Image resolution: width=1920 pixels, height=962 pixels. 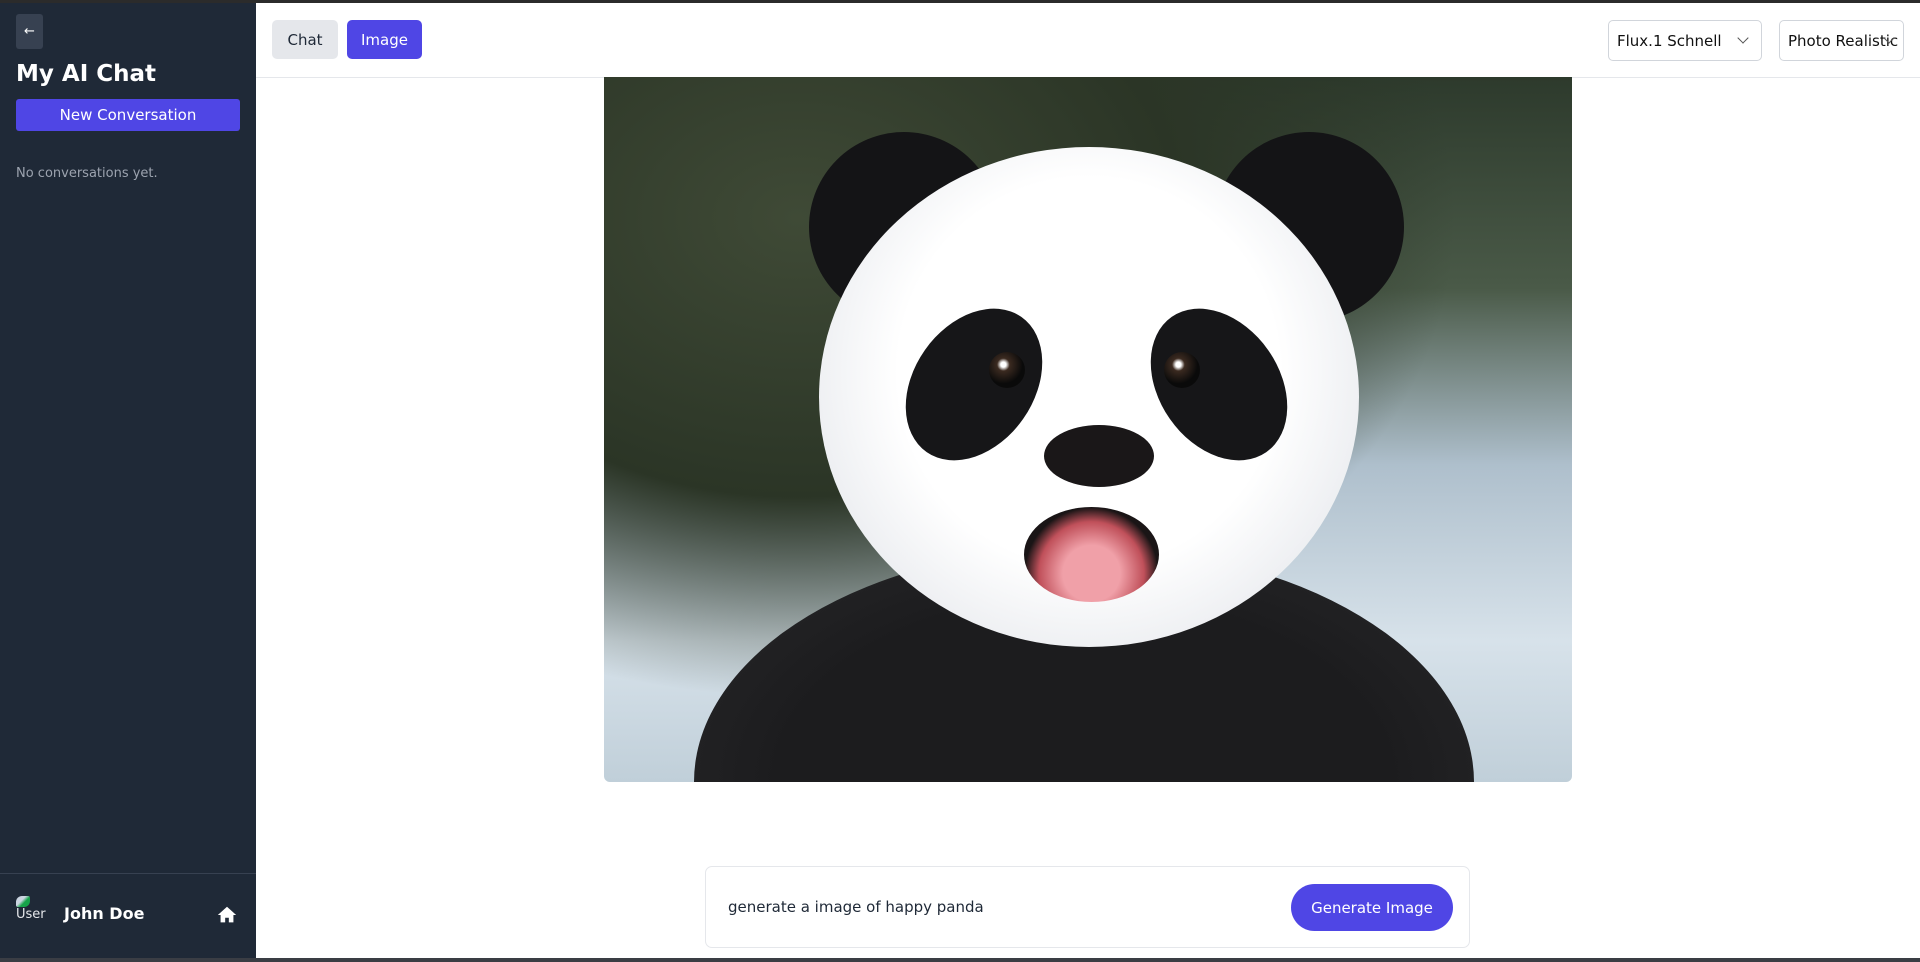 I want to click on arrow-left-icon: ←, so click(x=29, y=31).